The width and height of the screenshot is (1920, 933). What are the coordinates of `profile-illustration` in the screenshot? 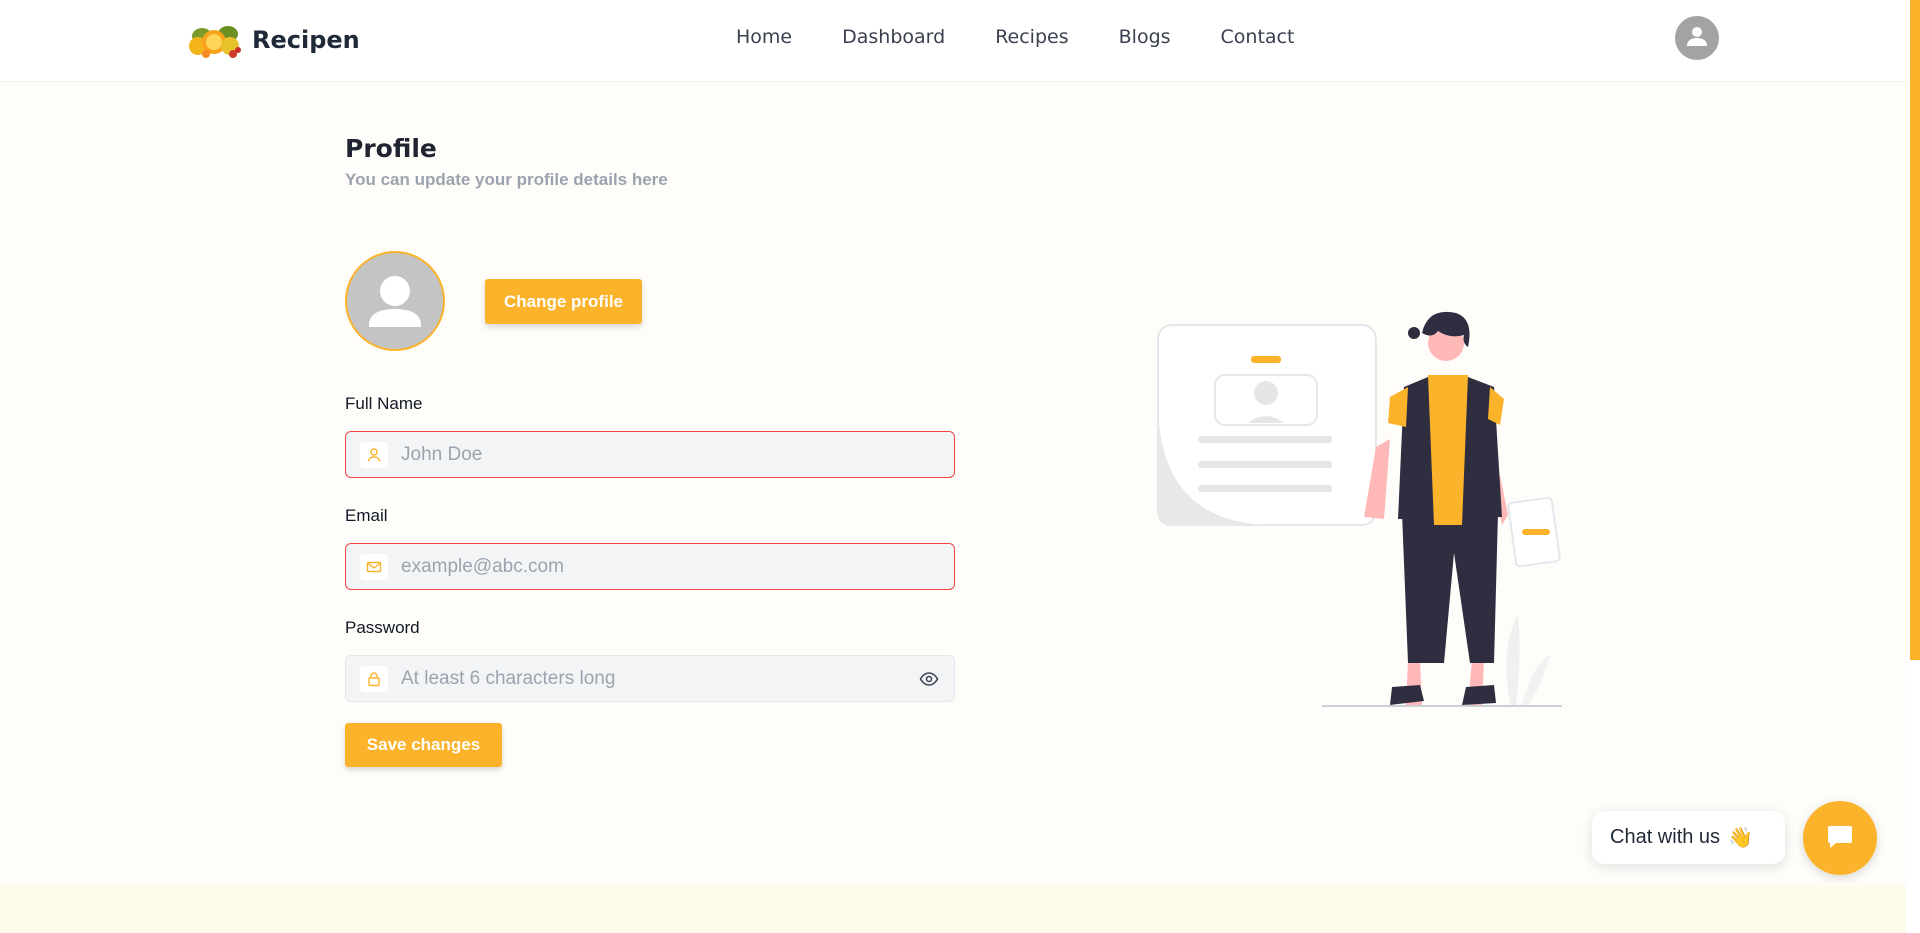 It's located at (1360, 507).